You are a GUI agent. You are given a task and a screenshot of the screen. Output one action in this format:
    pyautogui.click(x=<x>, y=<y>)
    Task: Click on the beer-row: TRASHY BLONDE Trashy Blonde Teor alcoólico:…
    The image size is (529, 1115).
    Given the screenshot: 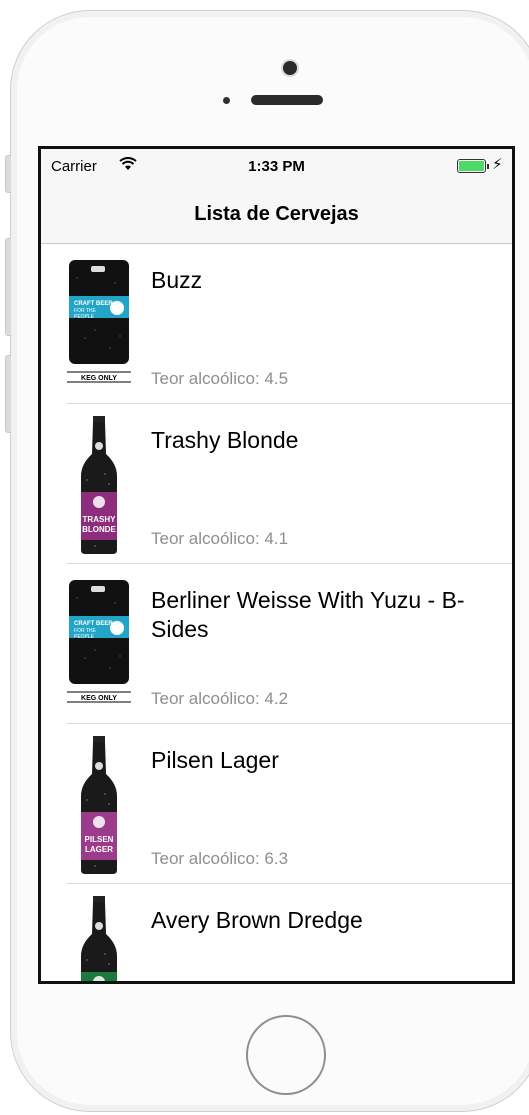 What is the action you would take?
    pyautogui.click(x=276, y=484)
    